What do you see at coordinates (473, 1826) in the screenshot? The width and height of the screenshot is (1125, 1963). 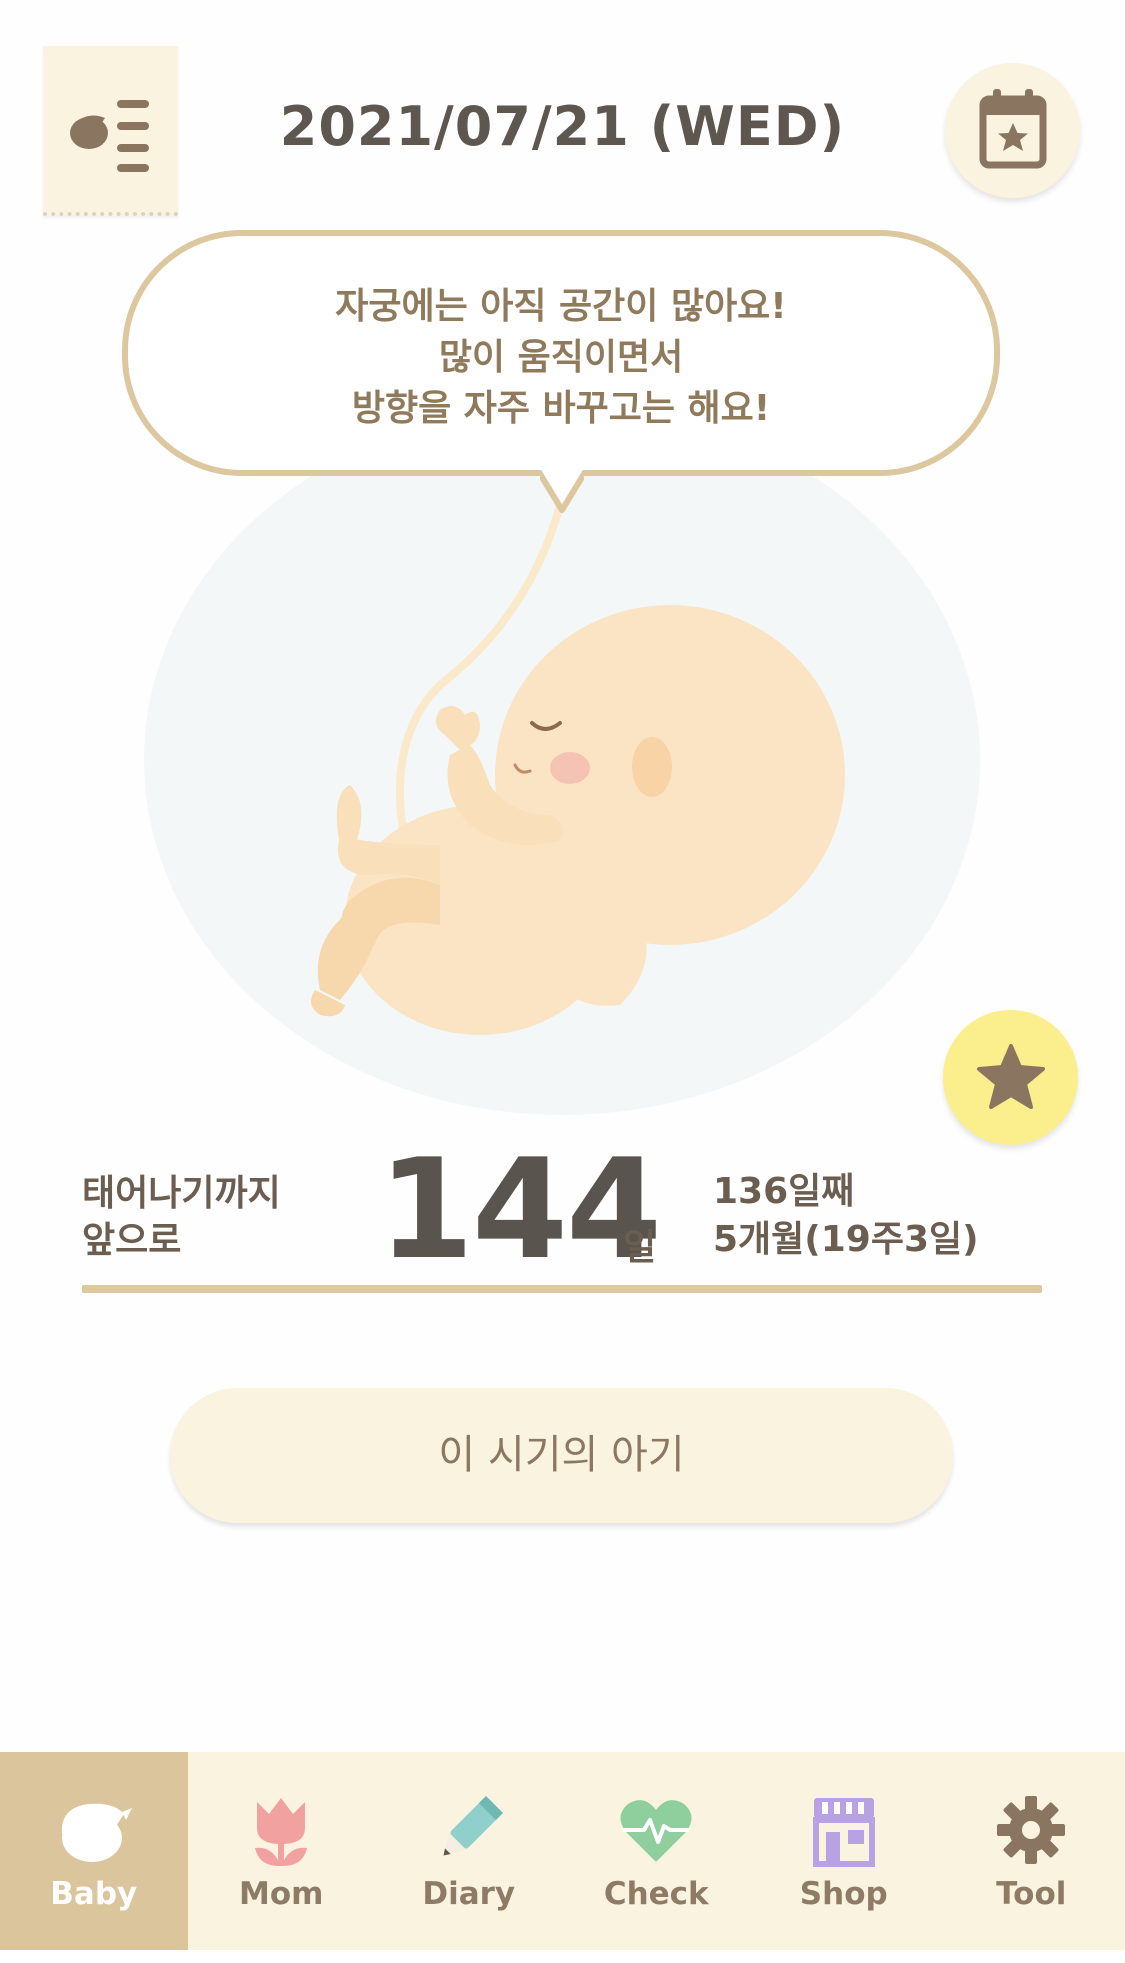 I see `pencil-icon` at bounding box center [473, 1826].